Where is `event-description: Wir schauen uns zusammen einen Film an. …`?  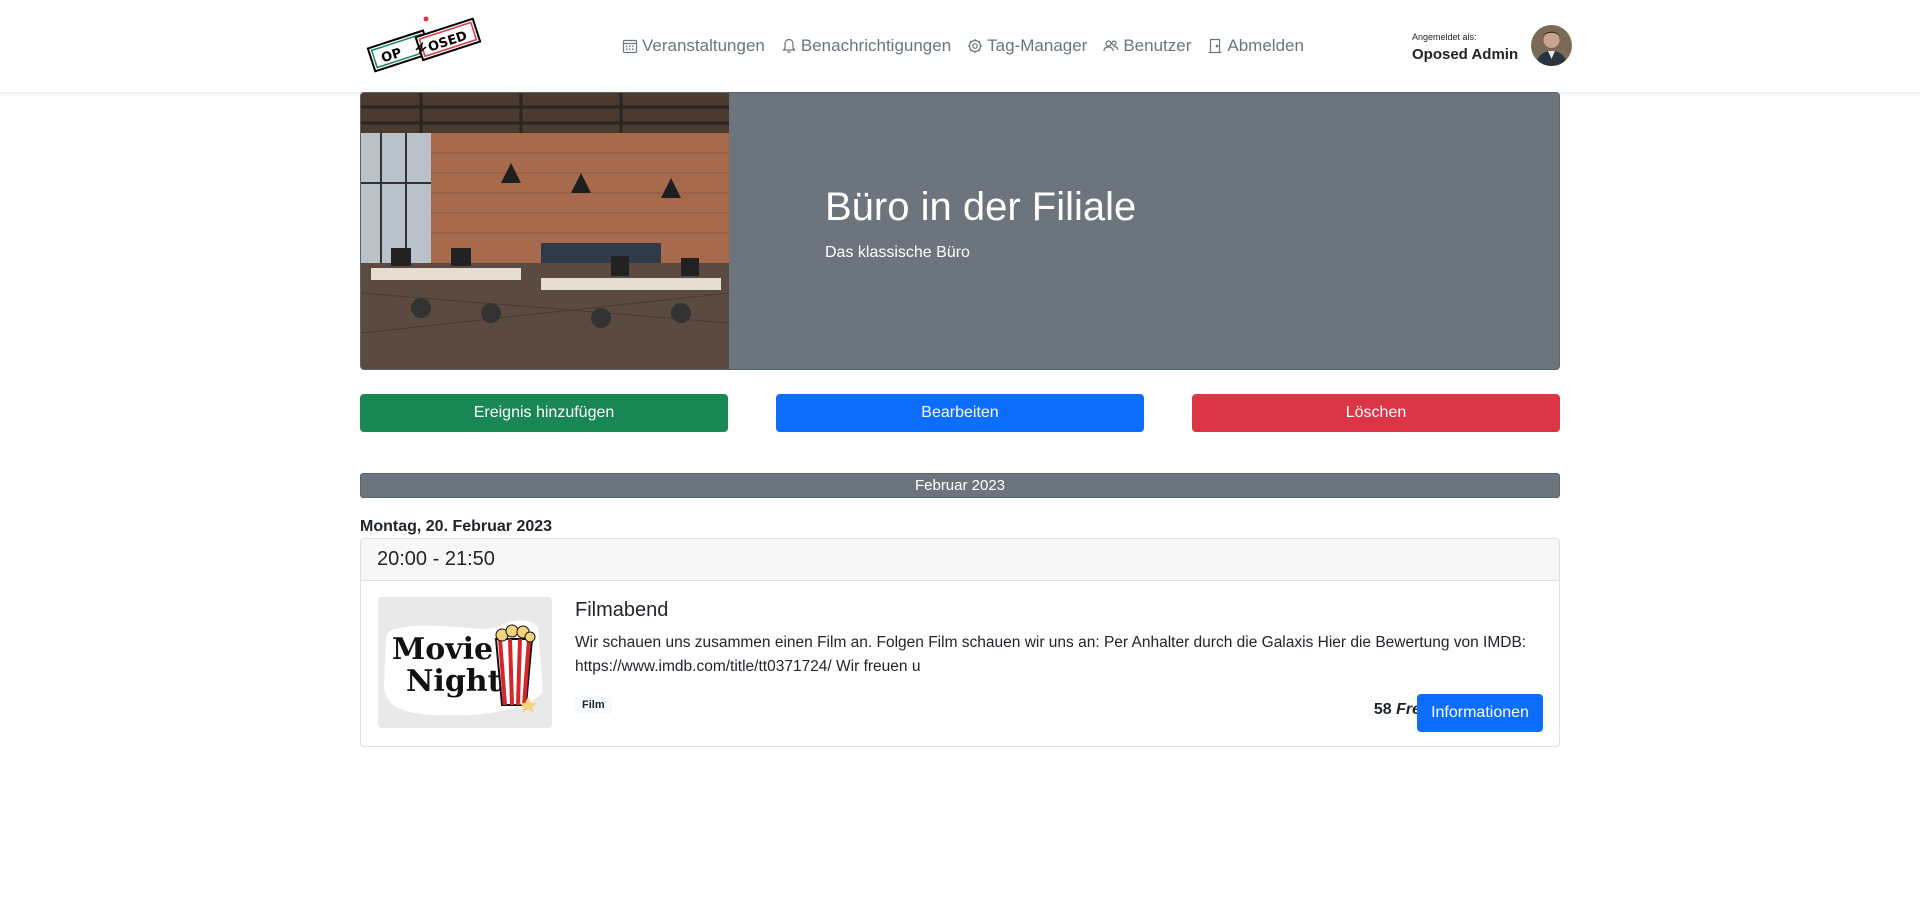
event-description: Wir schauen uns zusammen einen Film an. … is located at coordinates (1051, 654).